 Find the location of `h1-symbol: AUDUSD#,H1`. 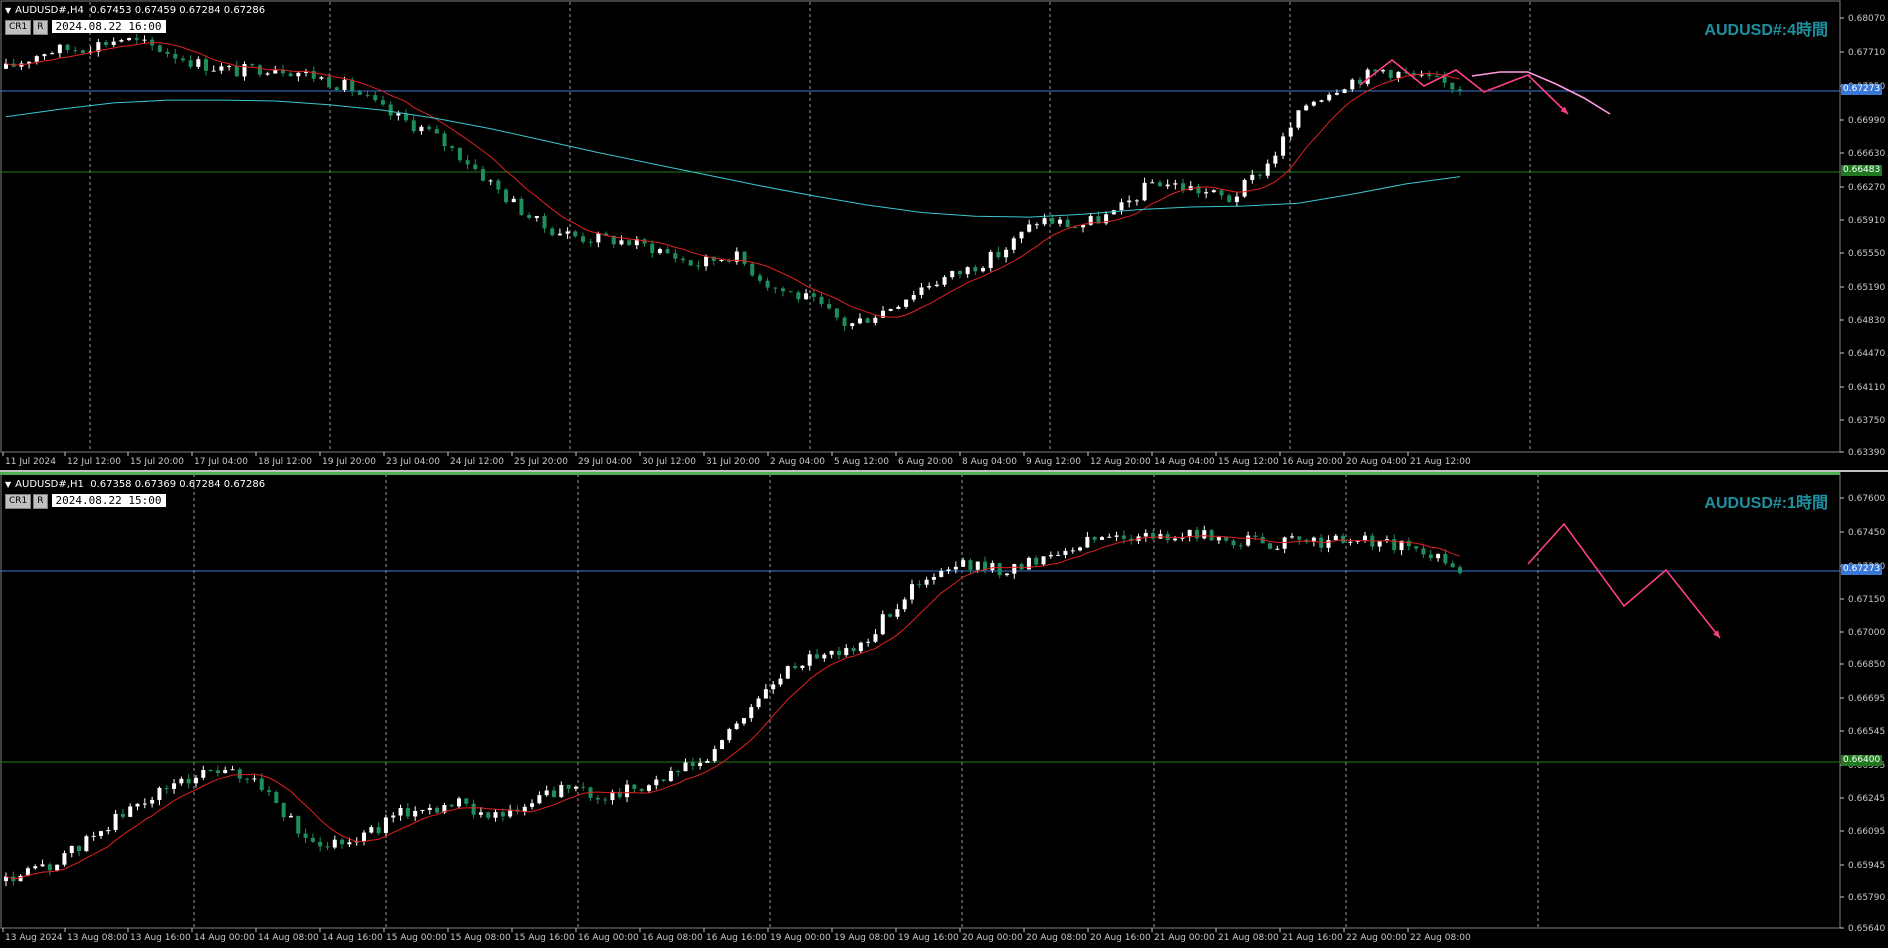

h1-symbol: AUDUSD#,H1 is located at coordinates (49, 484).